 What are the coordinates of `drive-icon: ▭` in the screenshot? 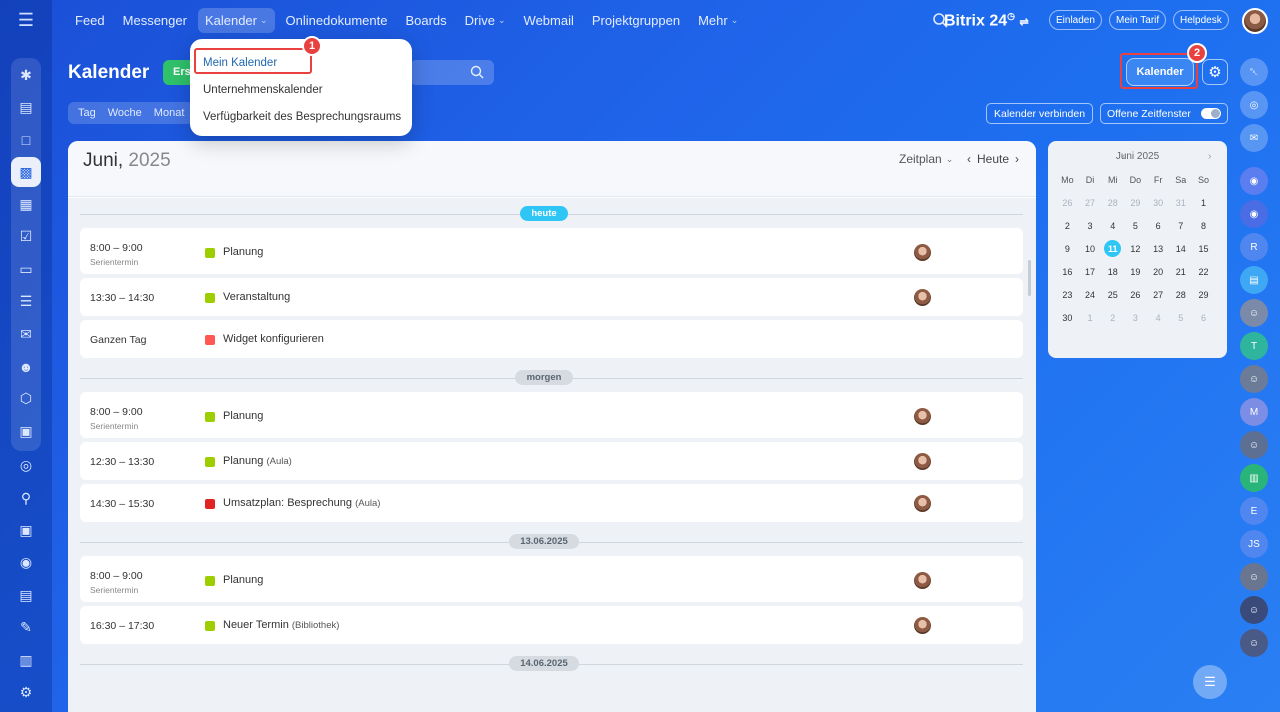 It's located at (26, 269).